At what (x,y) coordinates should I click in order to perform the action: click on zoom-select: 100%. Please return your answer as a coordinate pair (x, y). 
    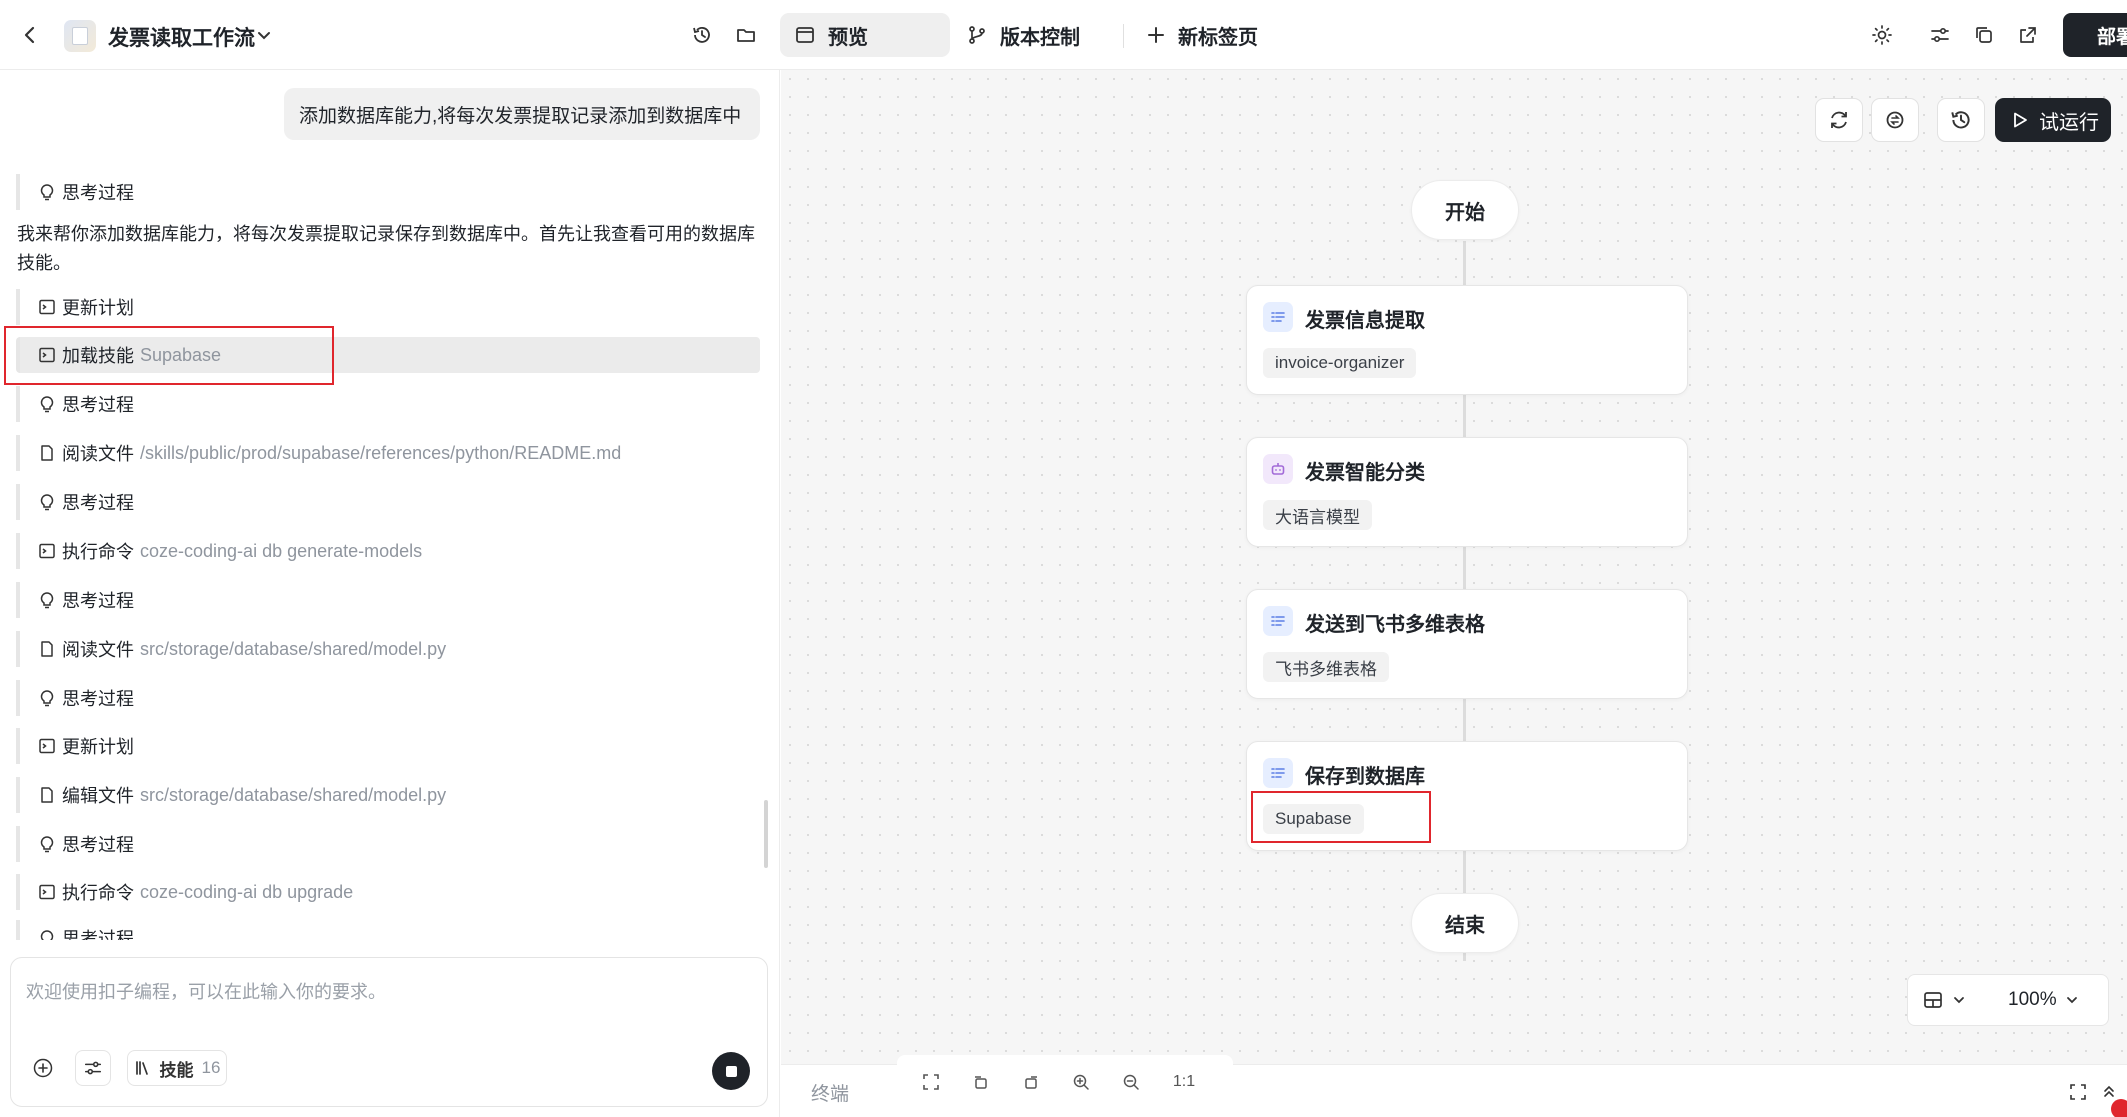
    Looking at the image, I should click on (2043, 1000).